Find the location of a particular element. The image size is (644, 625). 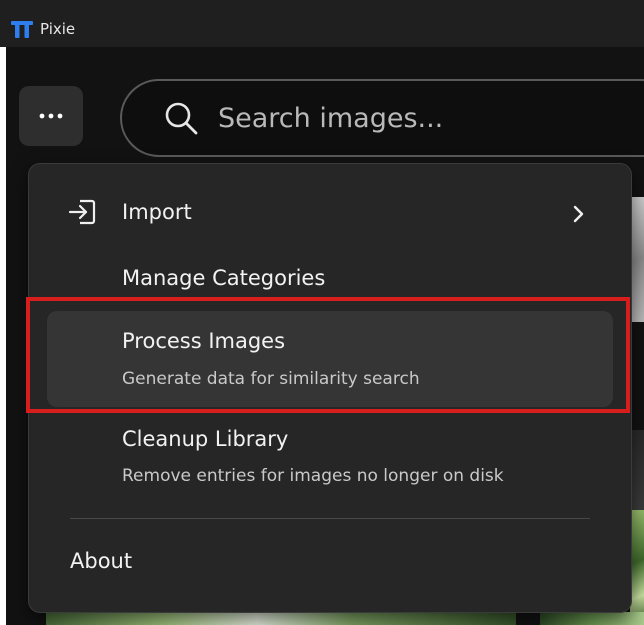

window-title: Pixie is located at coordinates (58, 29).